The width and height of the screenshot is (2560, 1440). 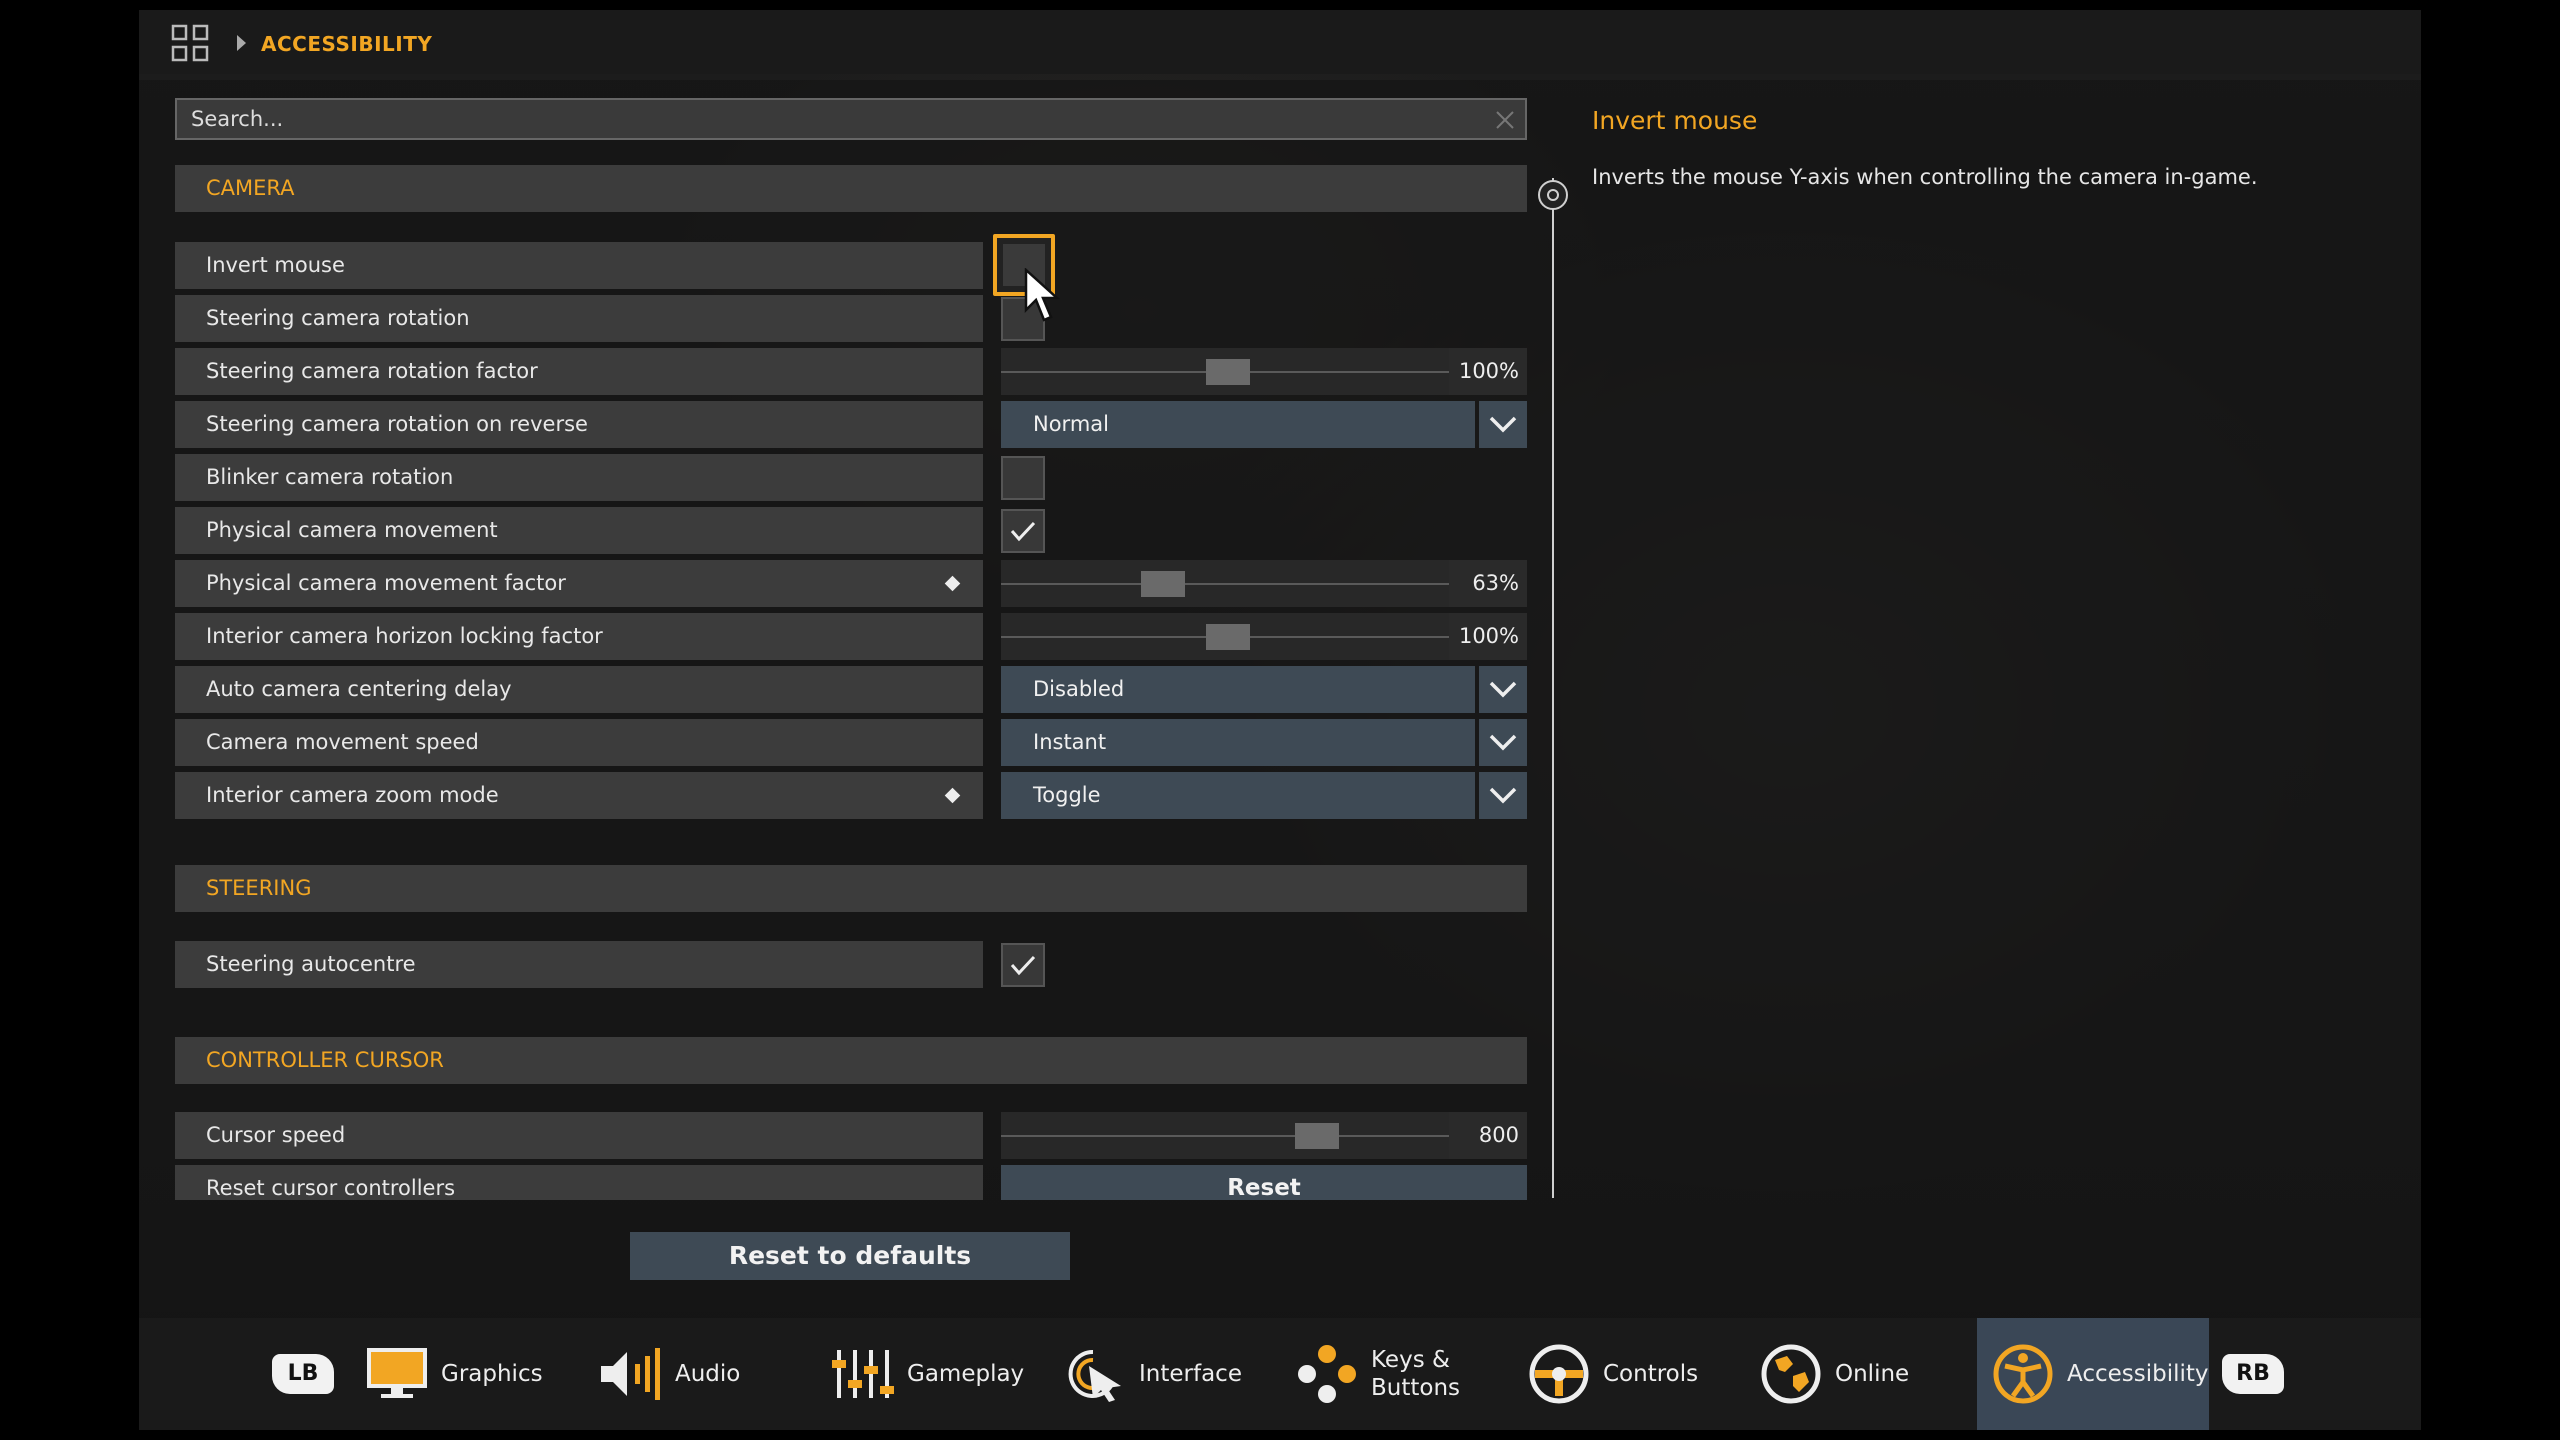 I want to click on pointer-icon, so click(x=1094, y=1375).